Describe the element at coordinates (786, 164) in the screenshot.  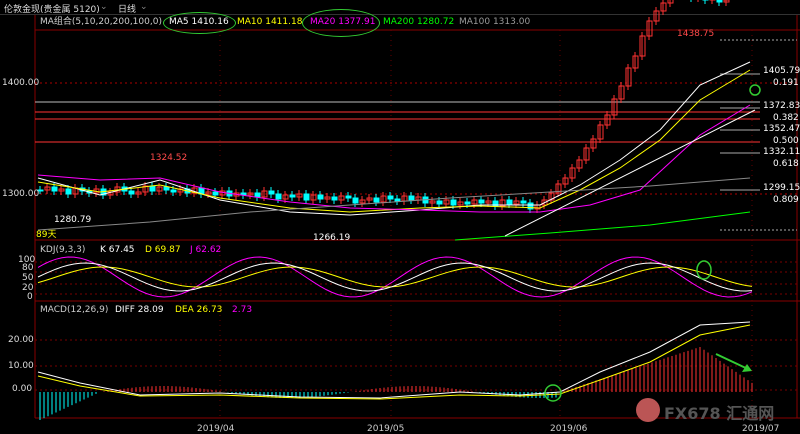
I see `fib-ratio-label: 0.618` at that location.